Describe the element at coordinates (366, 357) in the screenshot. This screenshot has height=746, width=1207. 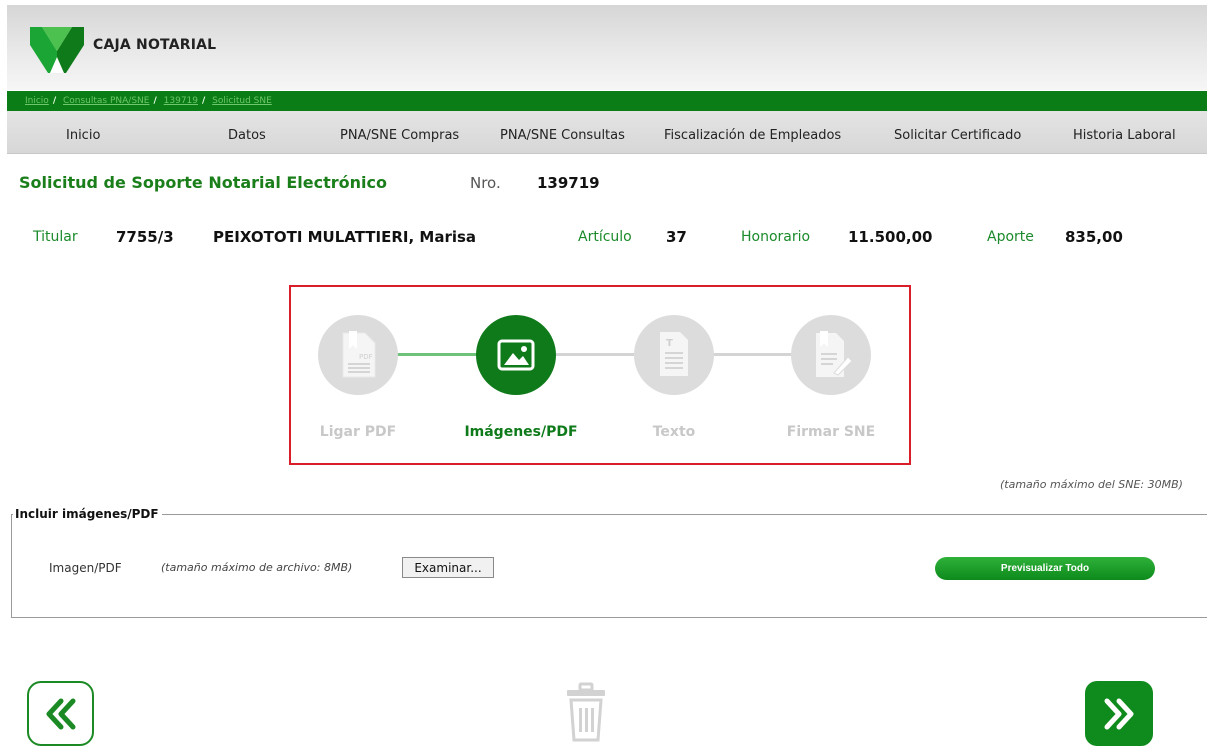
I see `svg-text: PDF` at that location.